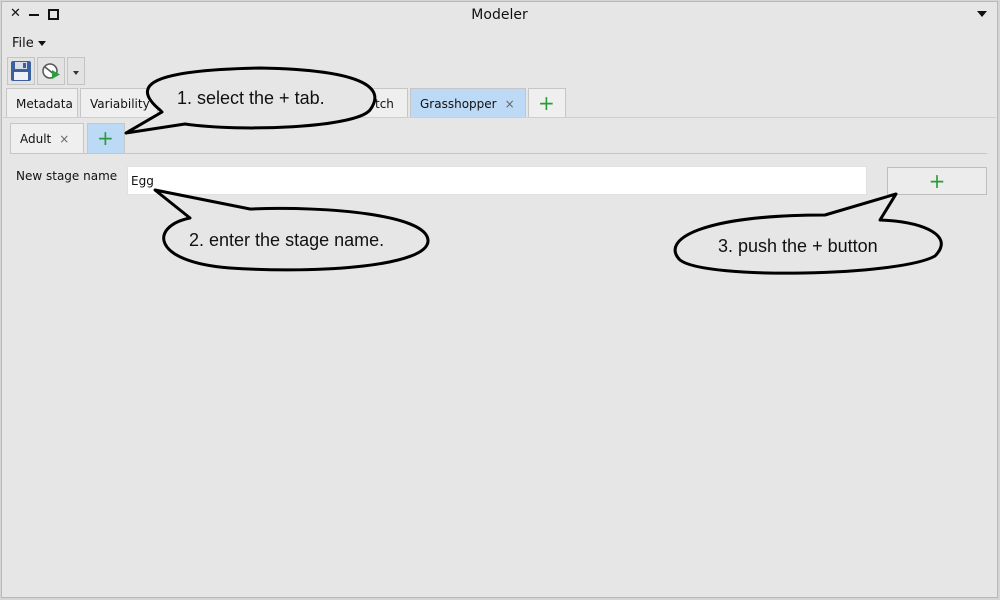 The width and height of the screenshot is (1000, 600). Describe the element at coordinates (798, 246) in the screenshot. I see `callout-3-text: 3. push the + button` at that location.